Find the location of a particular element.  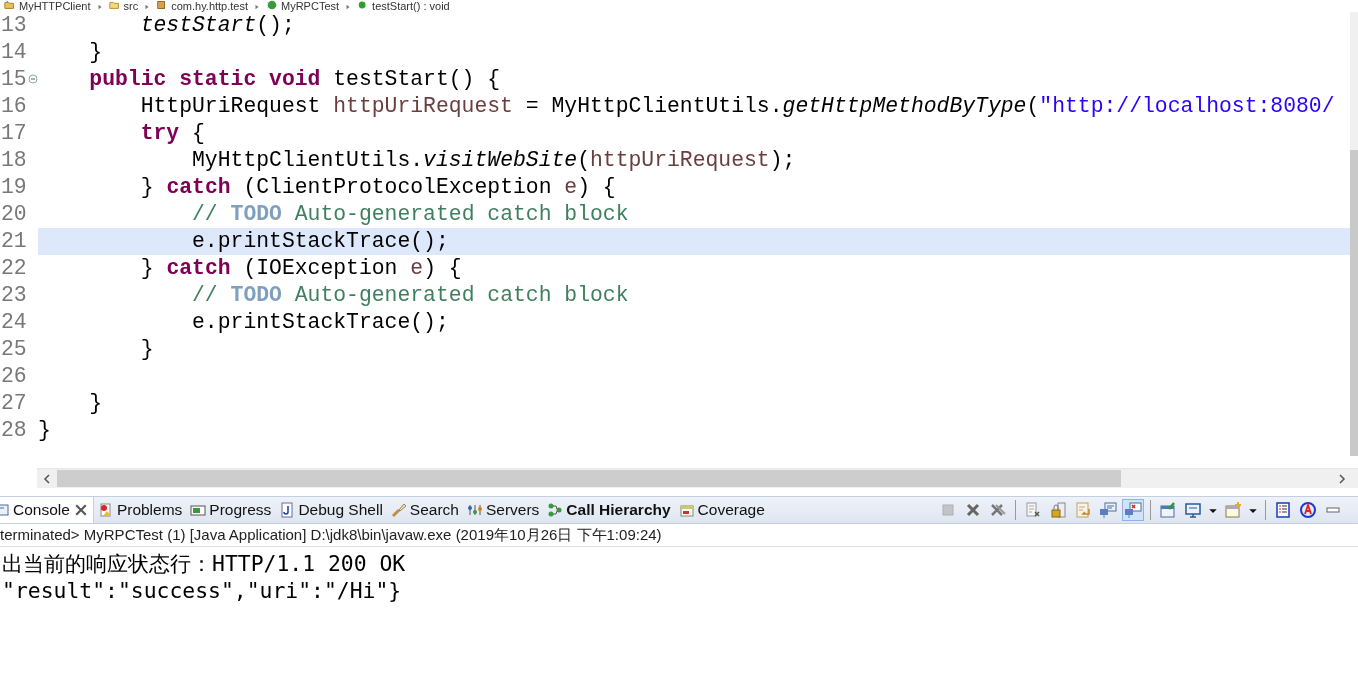

clear-document-icon is located at coordinates (1033, 510).